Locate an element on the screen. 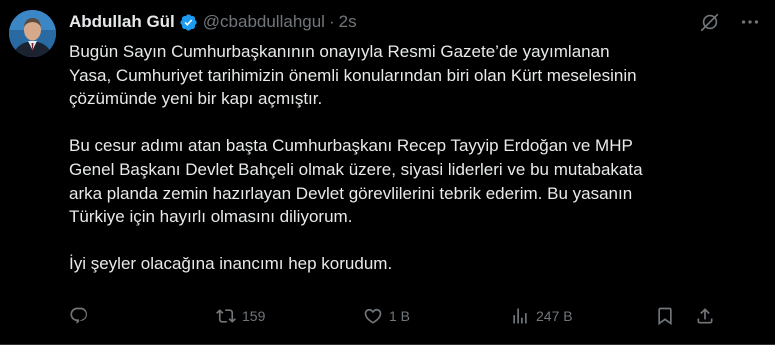 The image size is (775, 345). views-count: 247 B is located at coordinates (554, 316).